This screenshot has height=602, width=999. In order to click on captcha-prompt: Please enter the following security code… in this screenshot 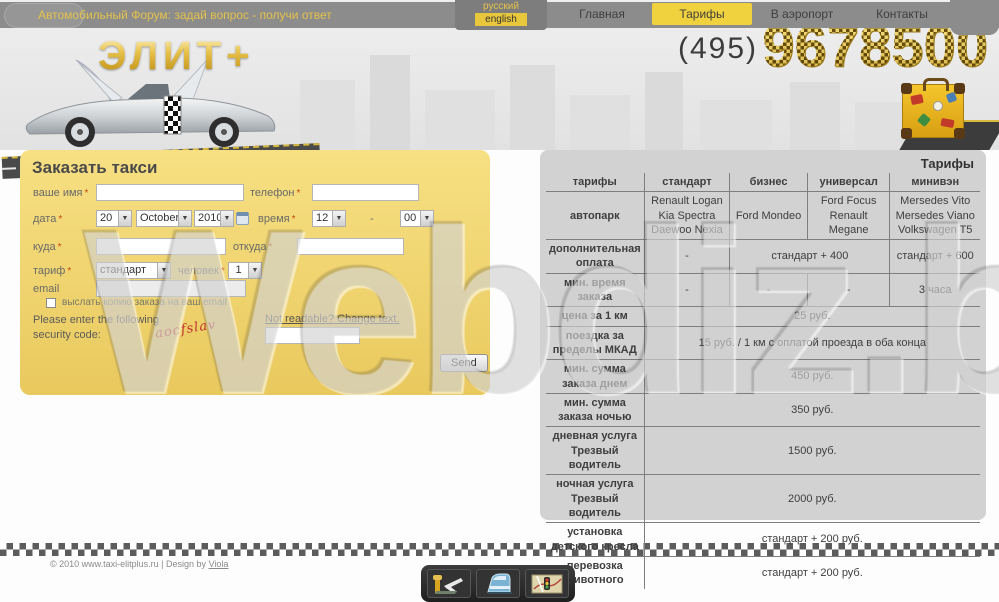, I will do `click(96, 328)`.